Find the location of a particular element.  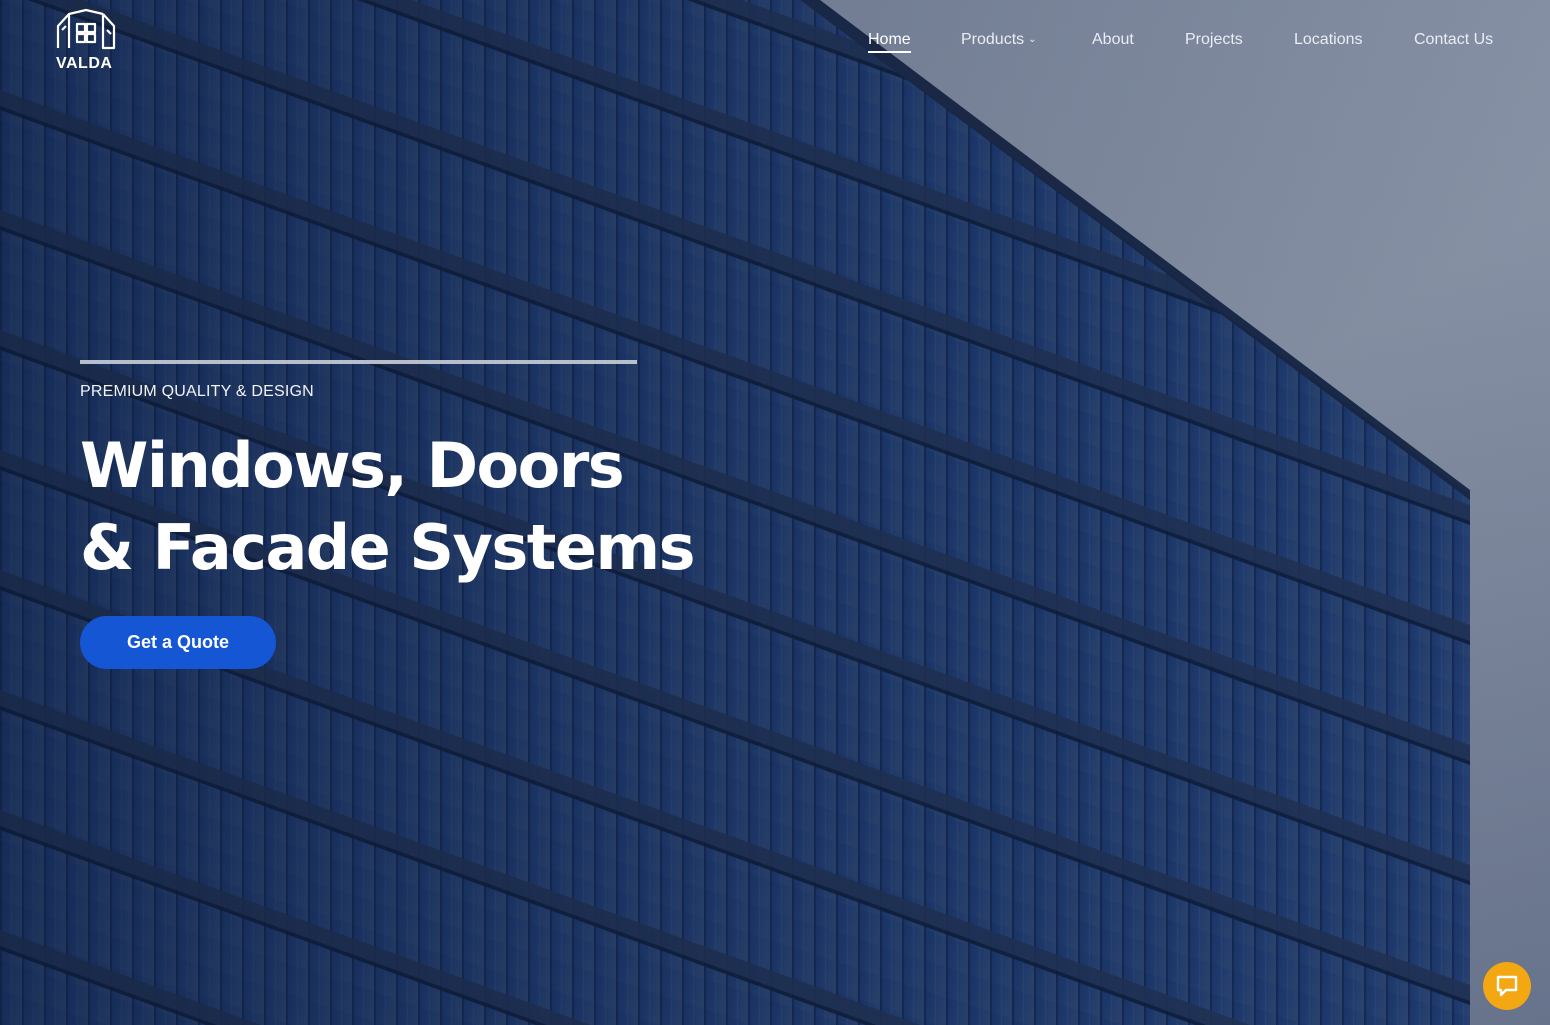

nav-locations-label: Locations is located at coordinates (1328, 39).